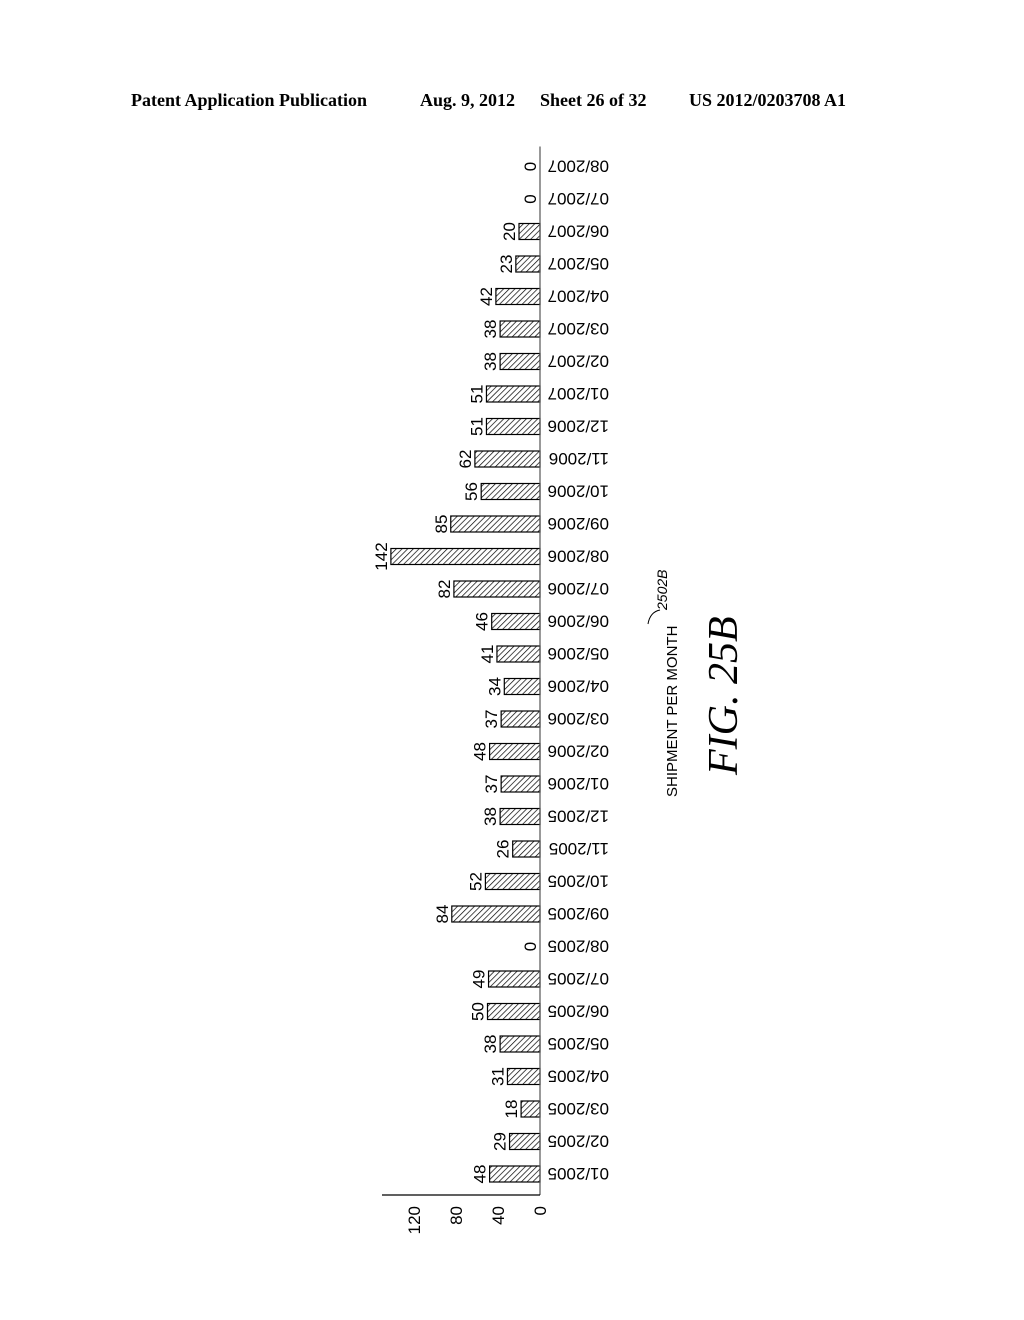  I want to click on bar-value-label: 56, so click(471, 491).